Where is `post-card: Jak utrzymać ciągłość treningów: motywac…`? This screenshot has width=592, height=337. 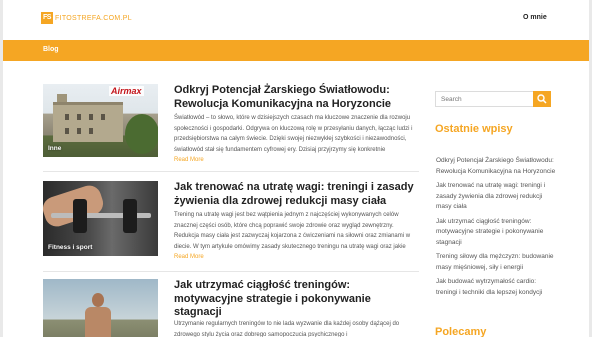 post-card: Jak utrzymać ciągłość treningów: motywac… is located at coordinates (230, 308).